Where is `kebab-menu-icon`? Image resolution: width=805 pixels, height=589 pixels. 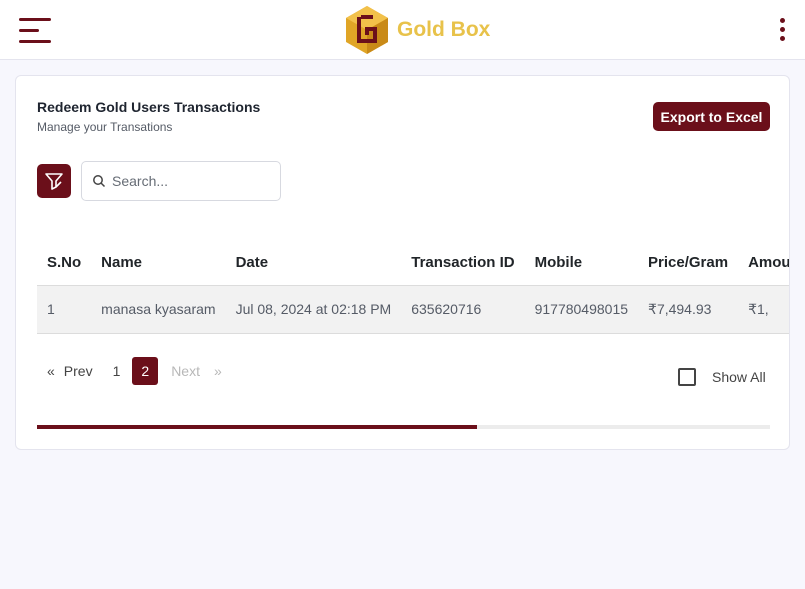 kebab-menu-icon is located at coordinates (782, 30).